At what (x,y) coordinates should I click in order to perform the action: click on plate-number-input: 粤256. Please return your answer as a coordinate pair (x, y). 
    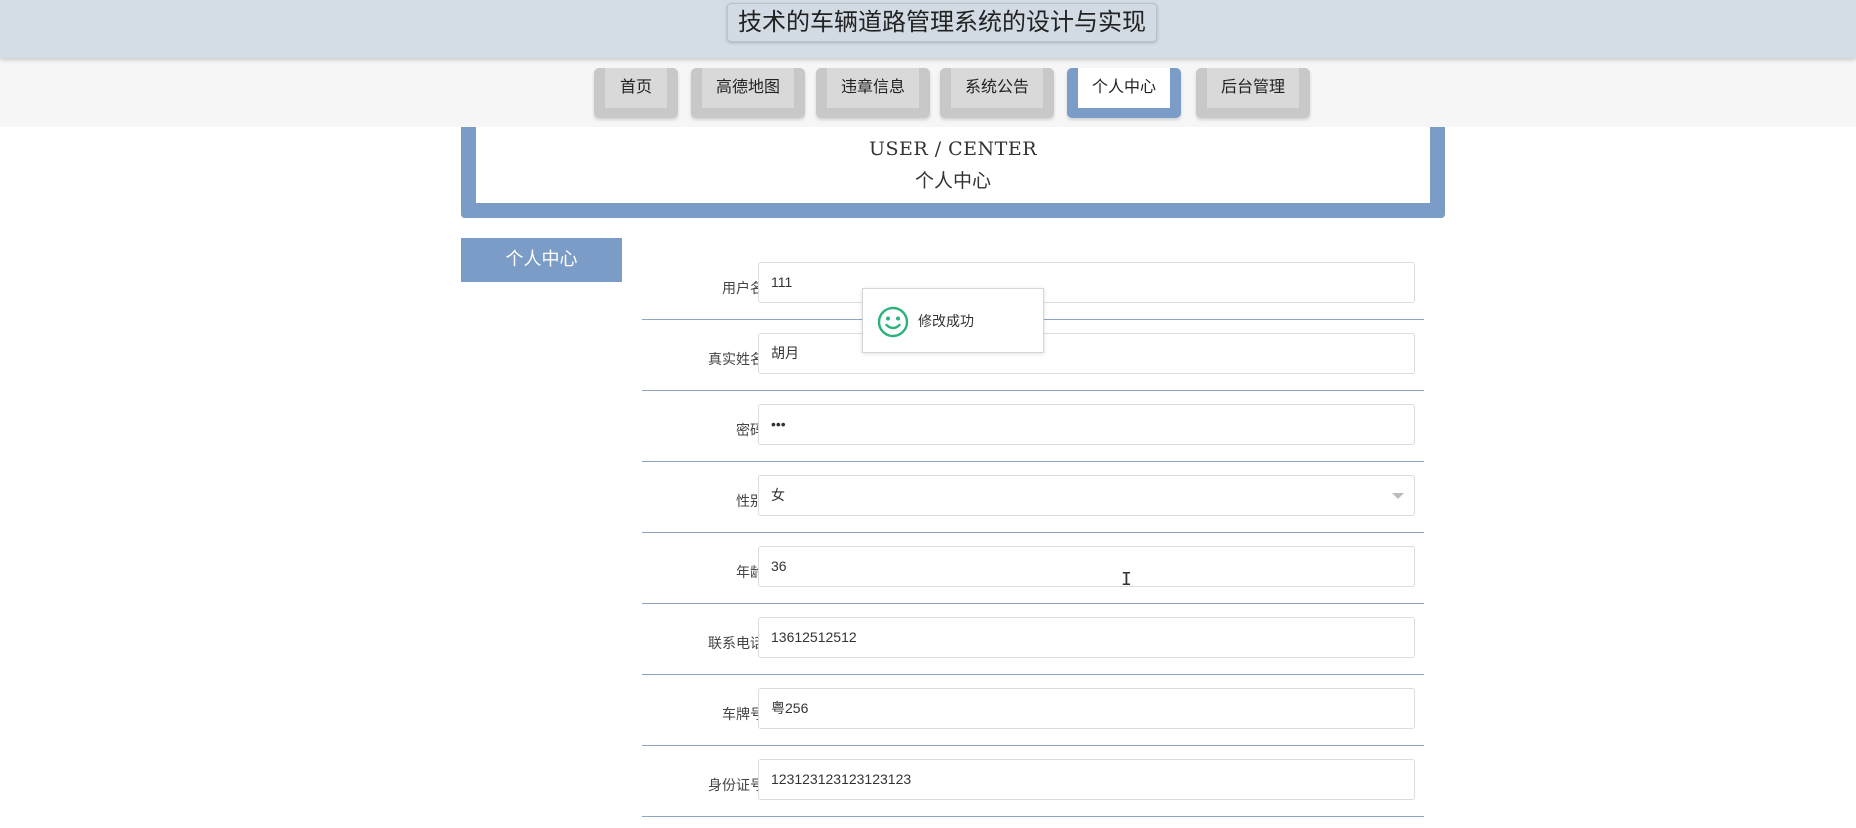
    Looking at the image, I should click on (1086, 708).